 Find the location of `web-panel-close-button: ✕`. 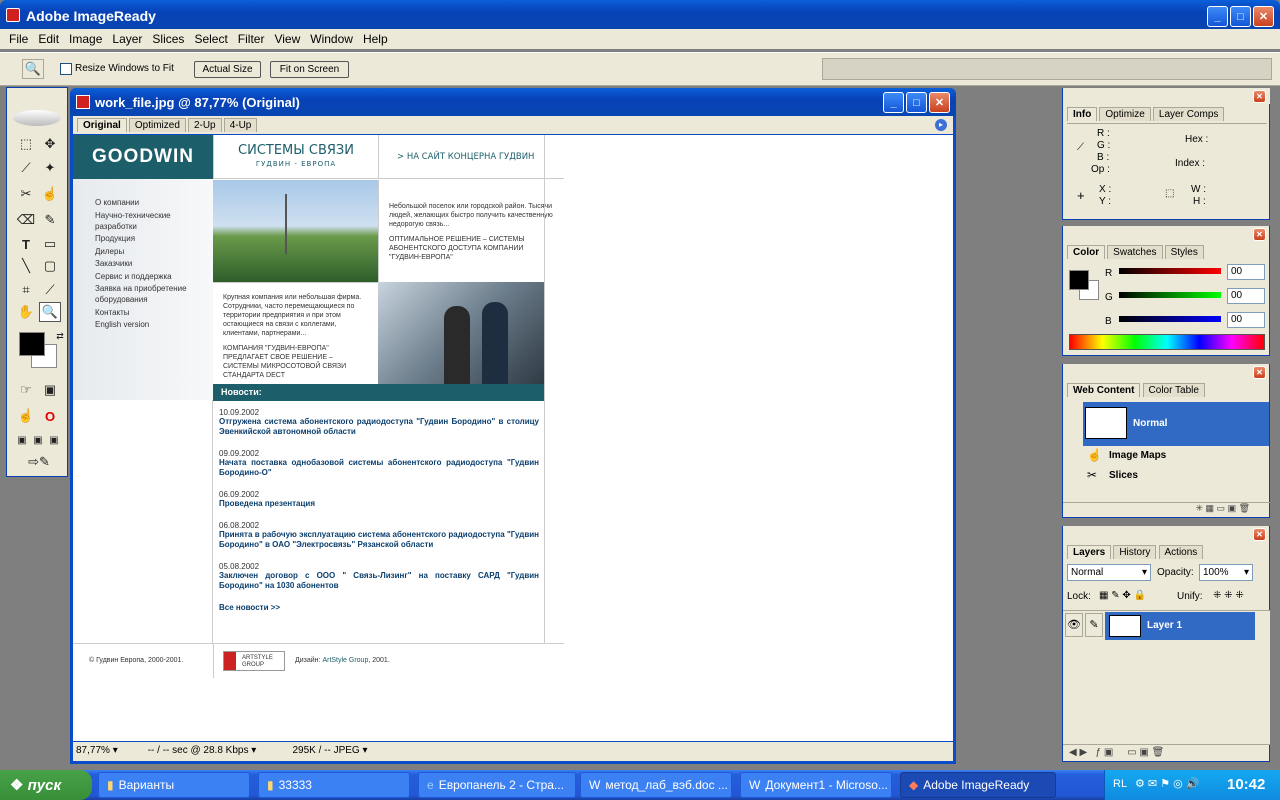

web-panel-close-button: ✕ is located at coordinates (1259, 372).